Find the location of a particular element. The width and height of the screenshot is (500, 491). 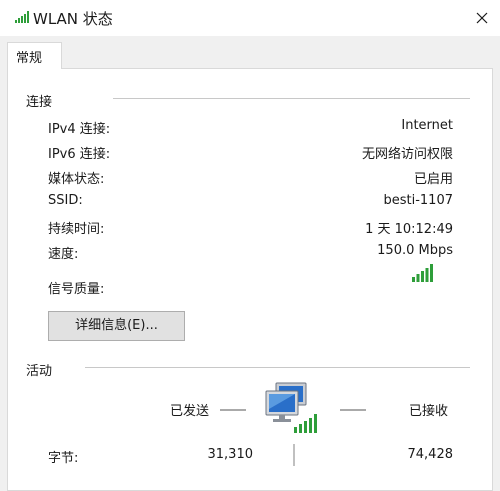

title-bar: WLAN 状态 is located at coordinates (250, 18).